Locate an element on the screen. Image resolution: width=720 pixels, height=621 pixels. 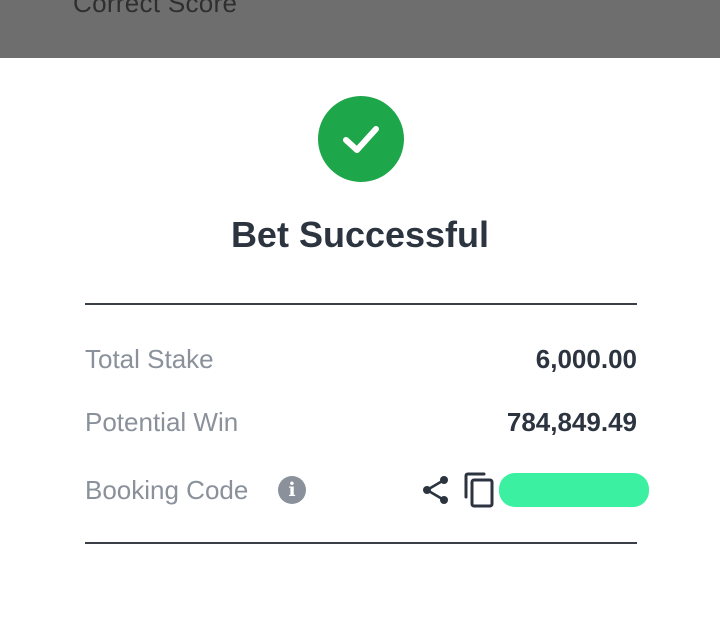
background-overlay: Correct Score is located at coordinates (360, 29).